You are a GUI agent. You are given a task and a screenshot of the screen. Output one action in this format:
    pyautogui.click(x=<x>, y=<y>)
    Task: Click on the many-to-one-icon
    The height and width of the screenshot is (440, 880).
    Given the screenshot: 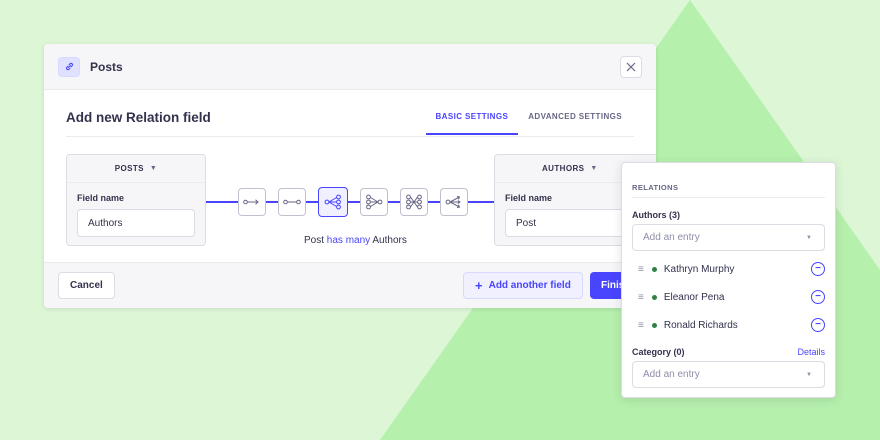 What is the action you would take?
    pyautogui.click(x=374, y=202)
    